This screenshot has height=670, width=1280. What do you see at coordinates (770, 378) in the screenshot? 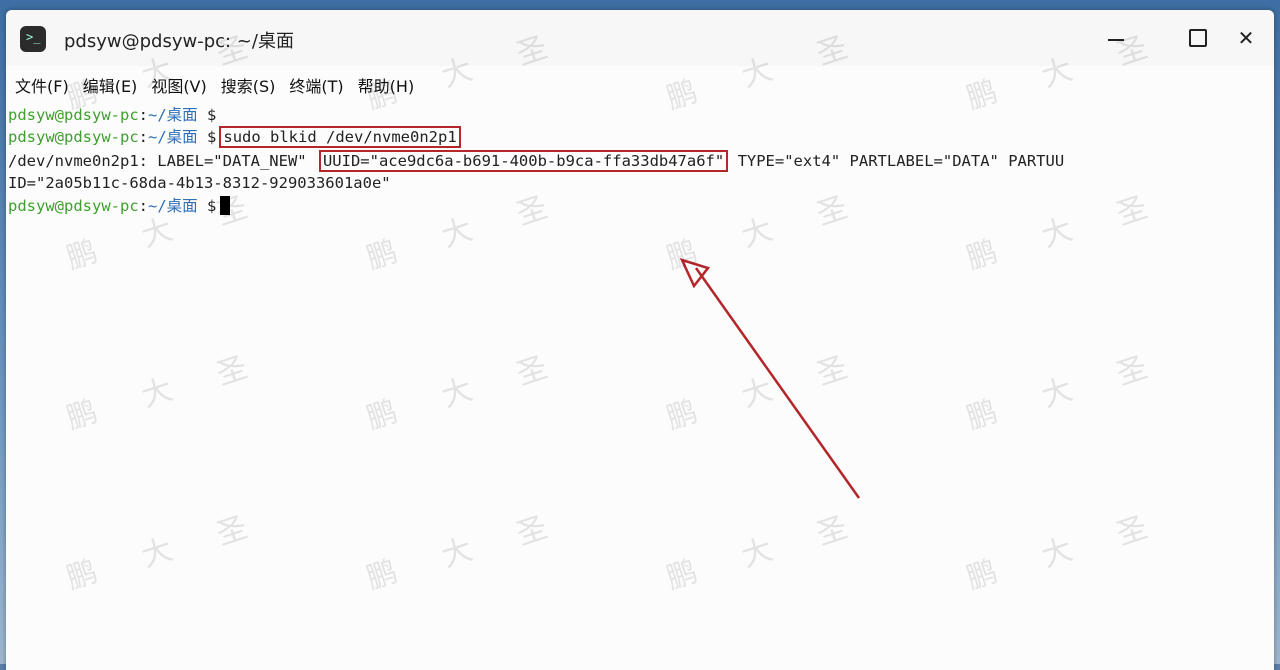
I see `annotation-arrow` at bounding box center [770, 378].